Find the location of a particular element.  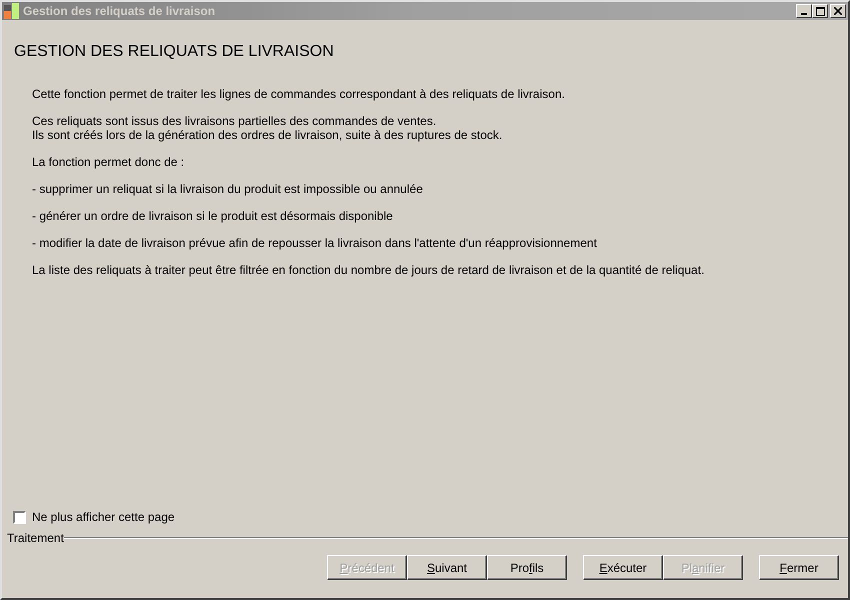

checkbox is located at coordinates (19, 517).